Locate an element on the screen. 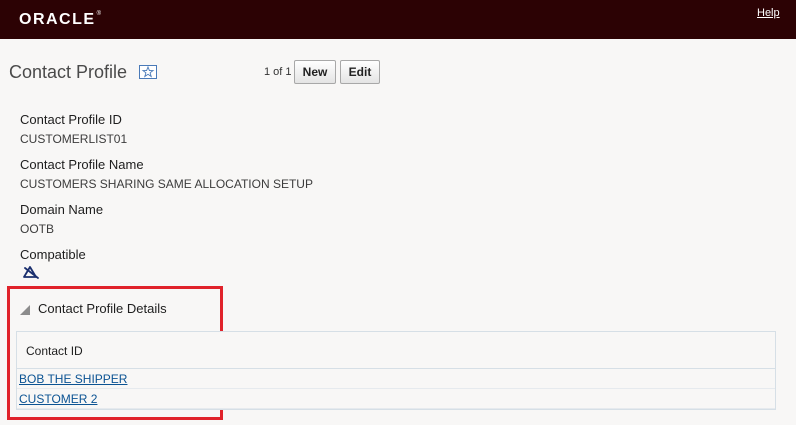 The image size is (796, 425). column-header-contact-id: Contact ID is located at coordinates (54, 351).